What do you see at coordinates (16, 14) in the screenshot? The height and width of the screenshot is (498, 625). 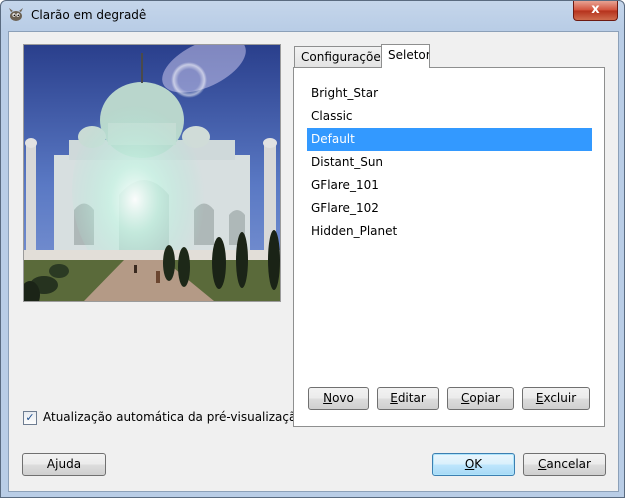 I see `gimp-app-icon` at bounding box center [16, 14].